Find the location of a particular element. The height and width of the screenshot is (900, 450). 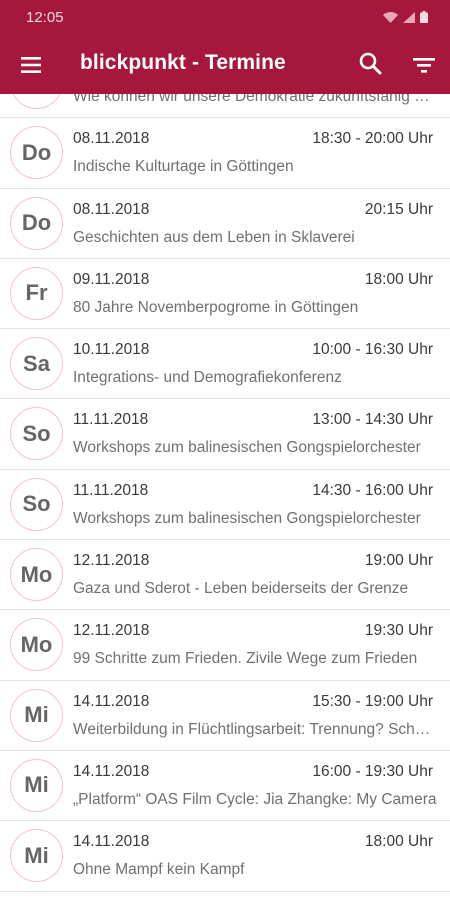

event-title: 80 Jahre Novemberpogrome in Göttingen is located at coordinates (216, 307).